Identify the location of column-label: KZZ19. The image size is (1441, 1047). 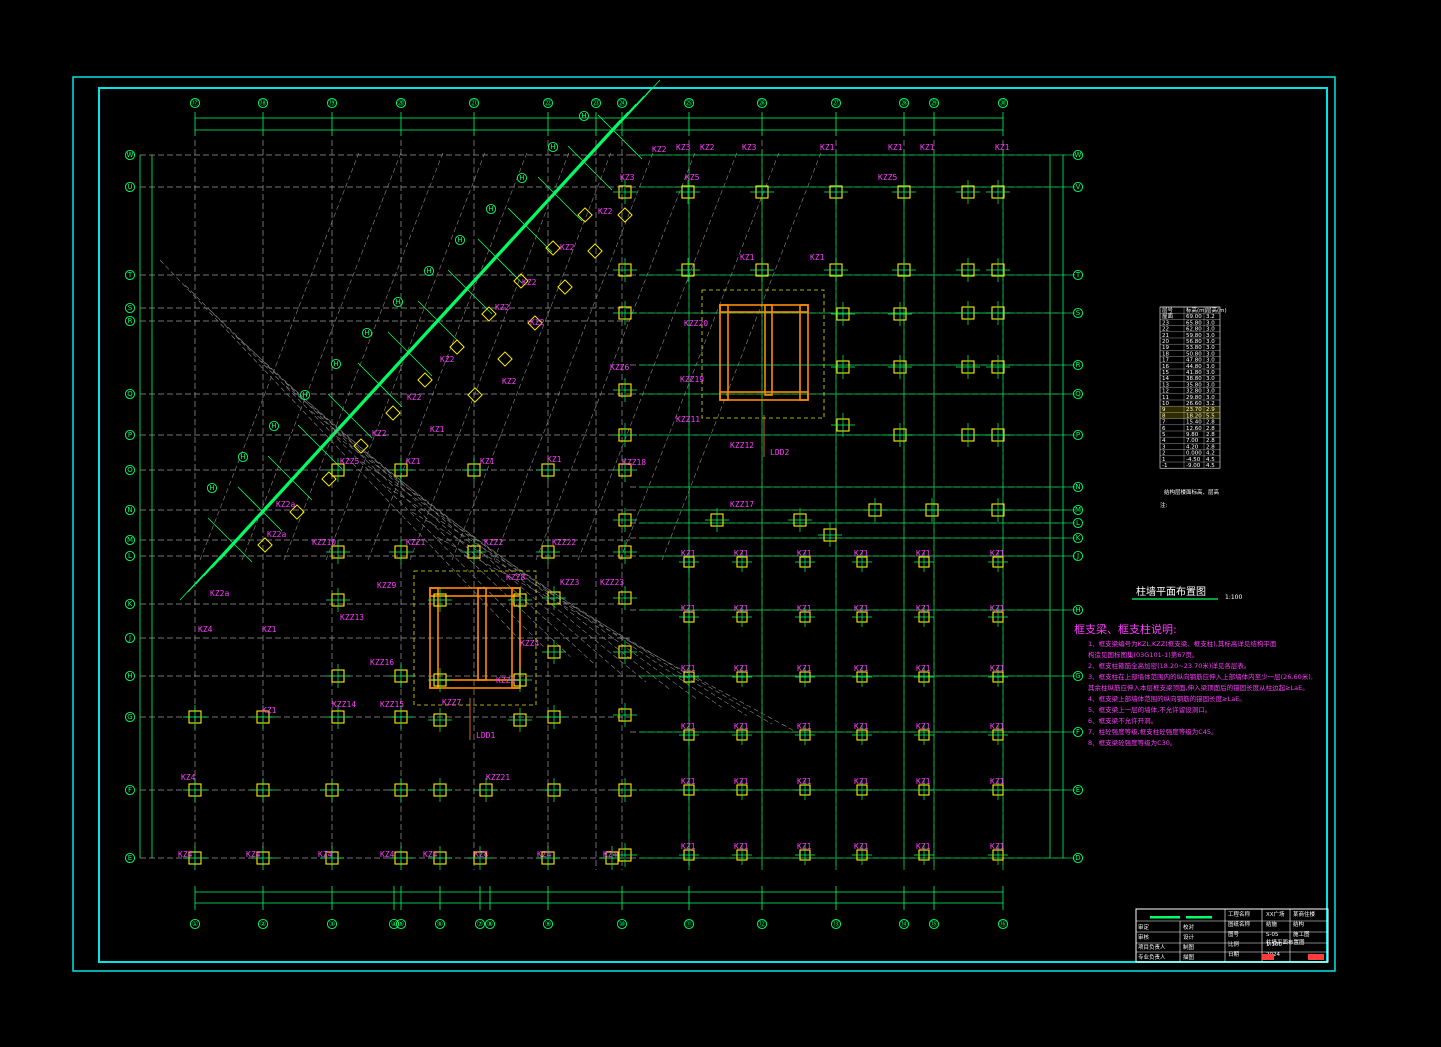
(692, 379).